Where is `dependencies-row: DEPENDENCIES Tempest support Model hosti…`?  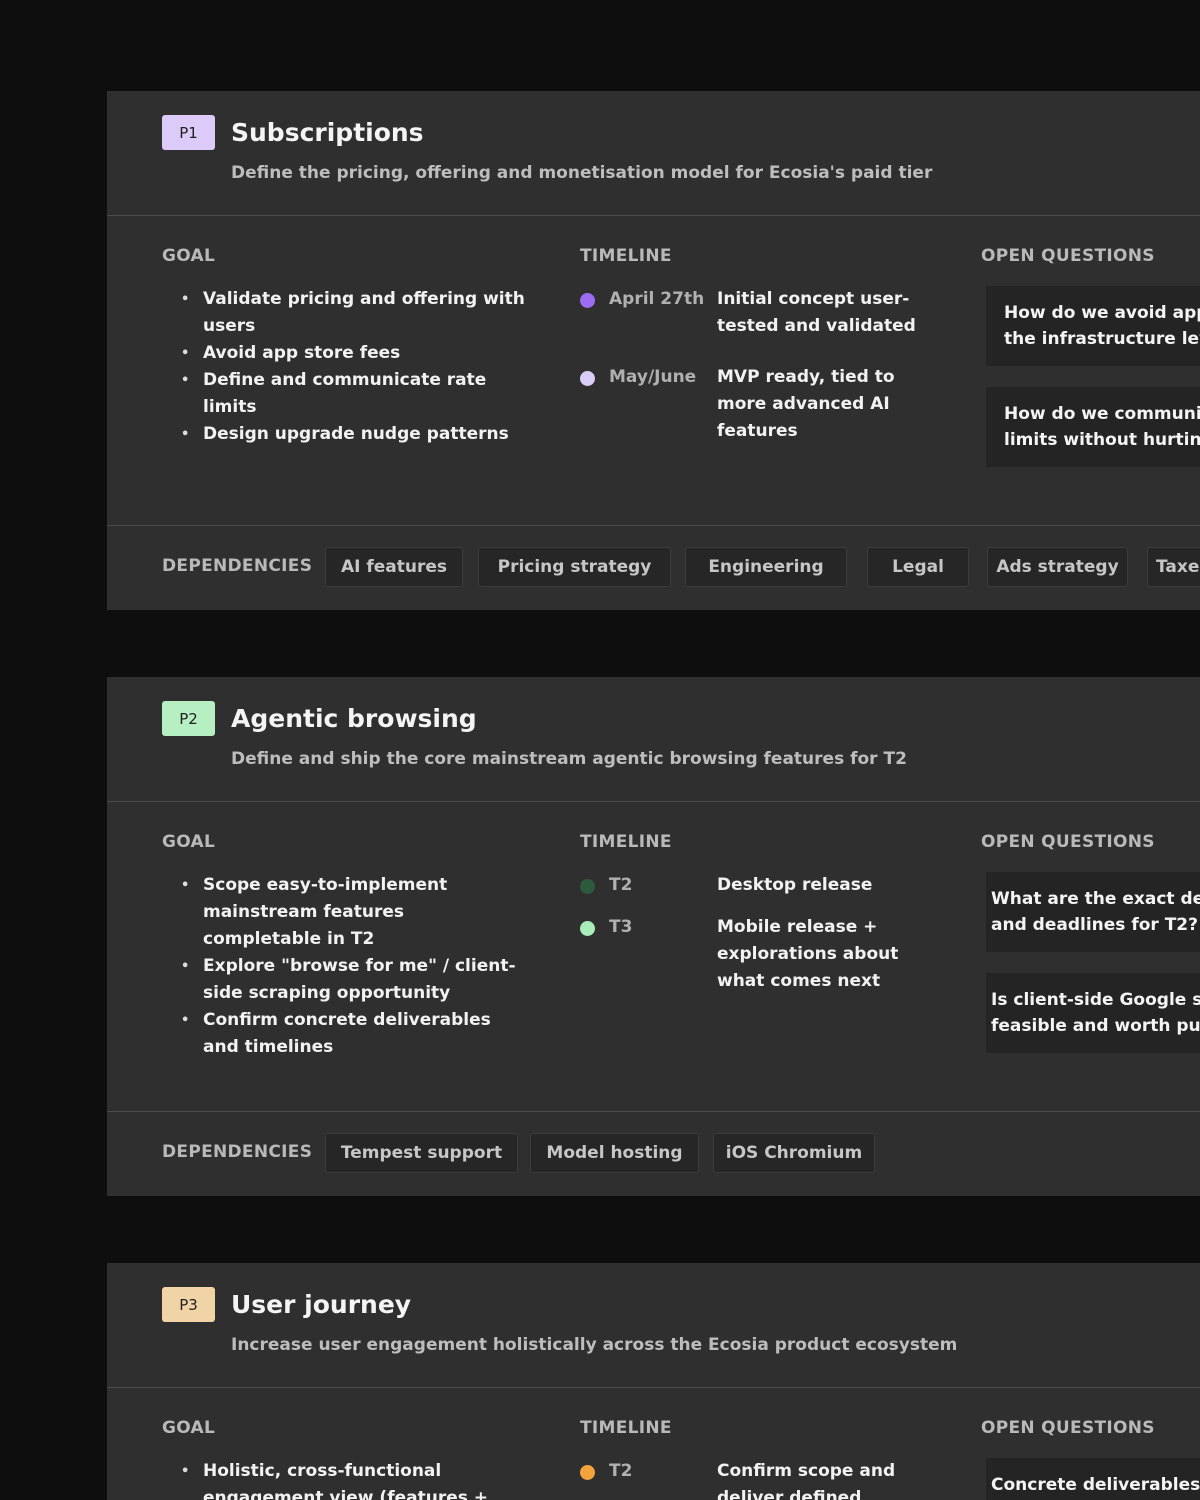
dependencies-row: DEPENDENCIES Tempest support Model hosti… is located at coordinates (653, 1154).